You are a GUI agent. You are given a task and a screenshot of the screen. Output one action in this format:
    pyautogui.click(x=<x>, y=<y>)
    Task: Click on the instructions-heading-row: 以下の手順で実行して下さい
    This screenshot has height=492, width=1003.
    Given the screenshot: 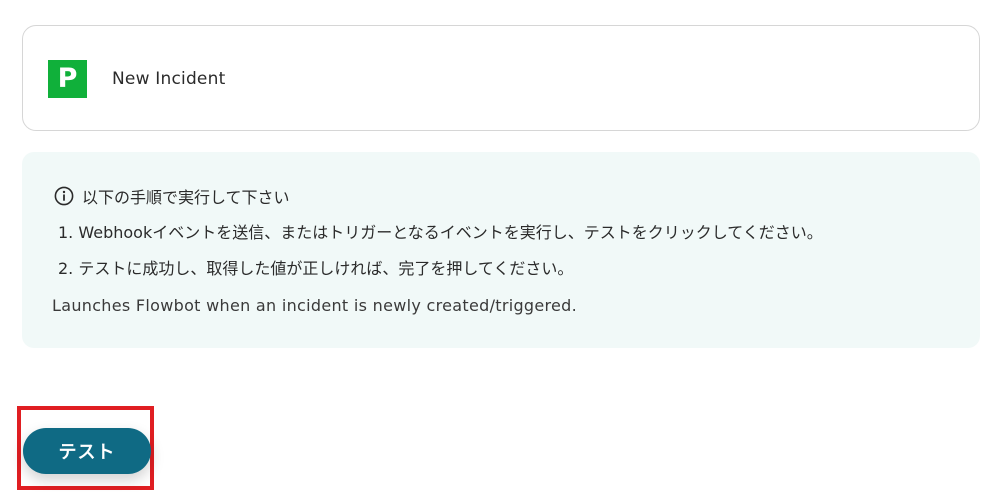 What is the action you would take?
    pyautogui.click(x=172, y=196)
    